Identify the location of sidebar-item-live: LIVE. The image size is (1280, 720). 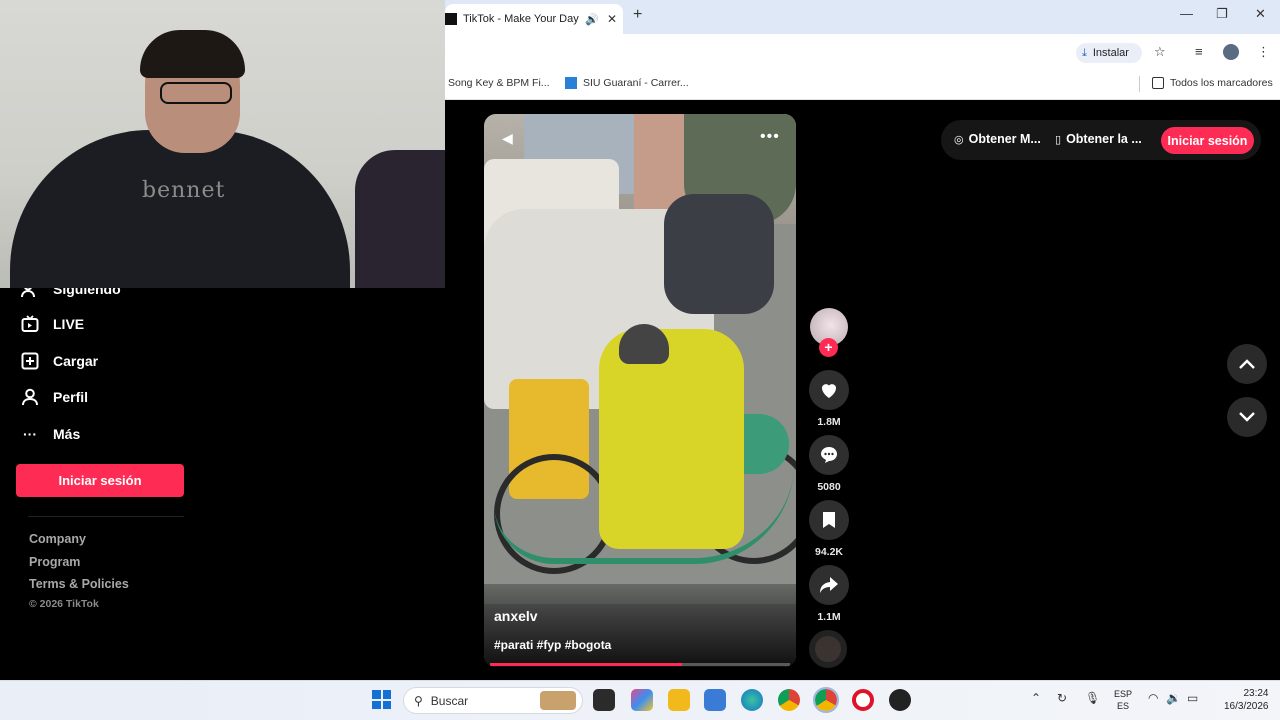
(52, 324).